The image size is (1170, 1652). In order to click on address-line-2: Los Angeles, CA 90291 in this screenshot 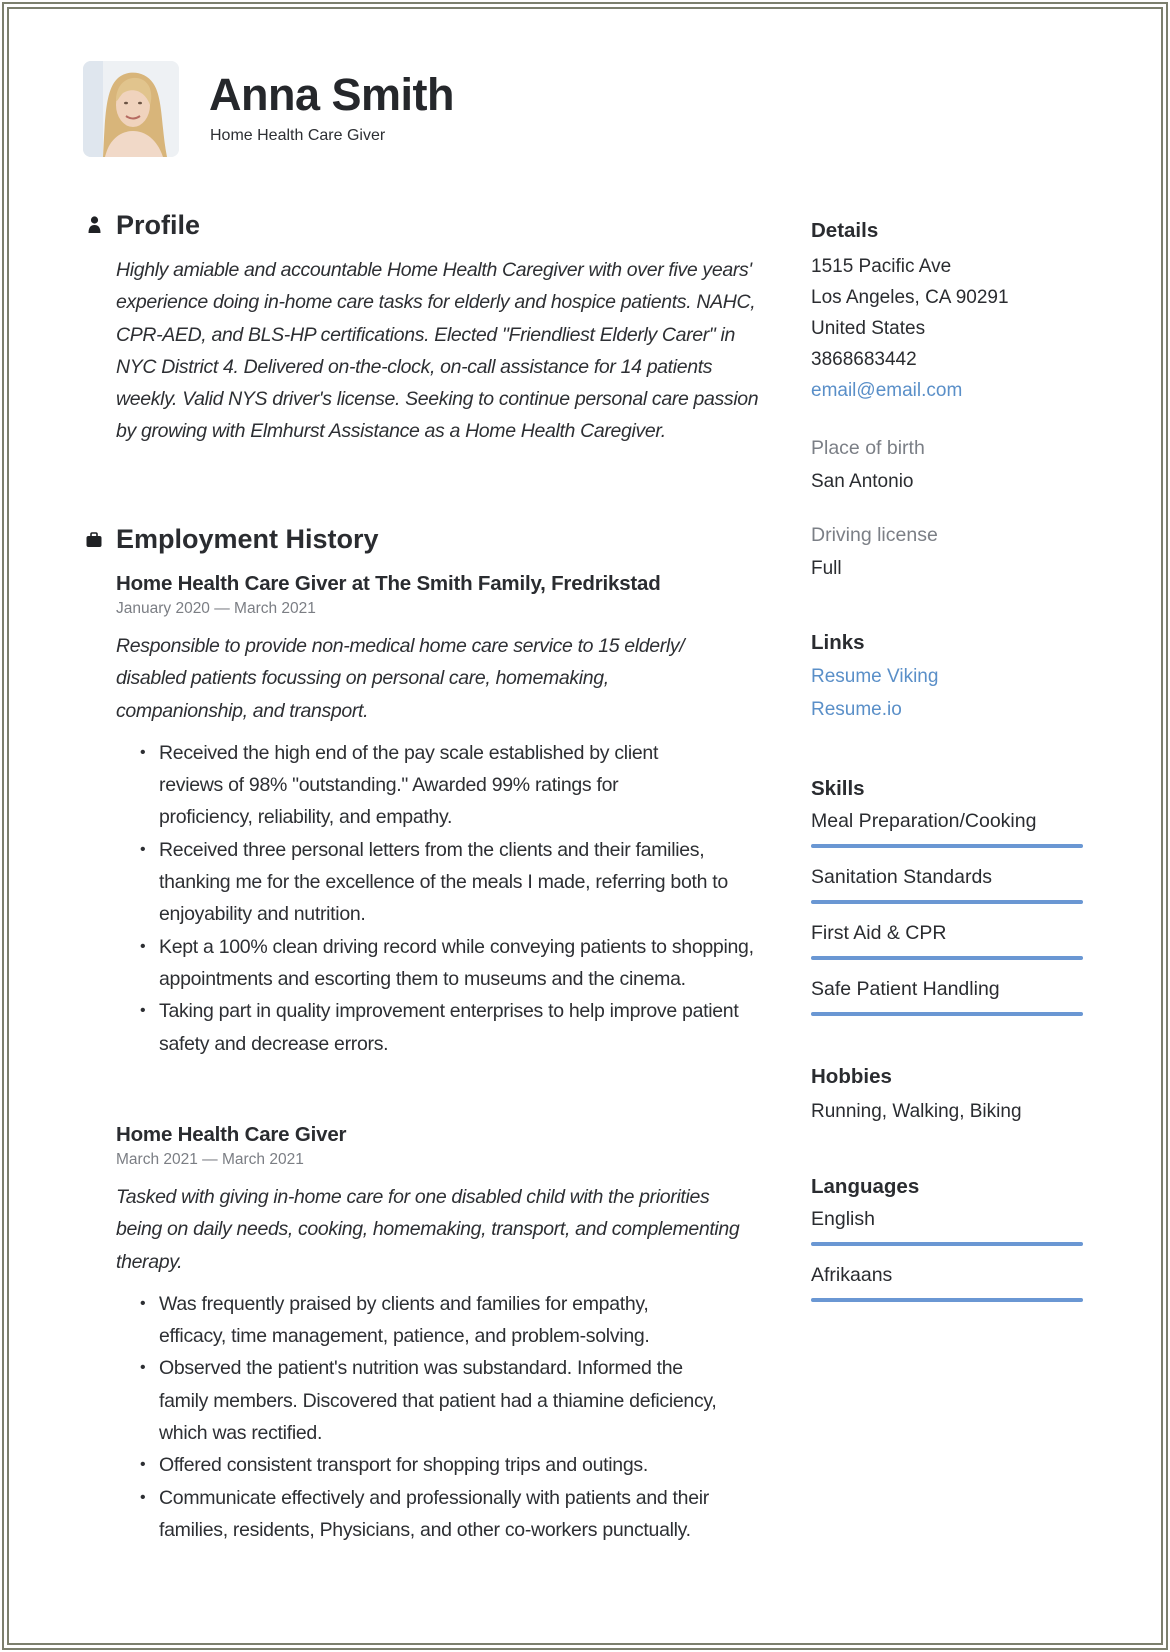, I will do `click(910, 297)`.